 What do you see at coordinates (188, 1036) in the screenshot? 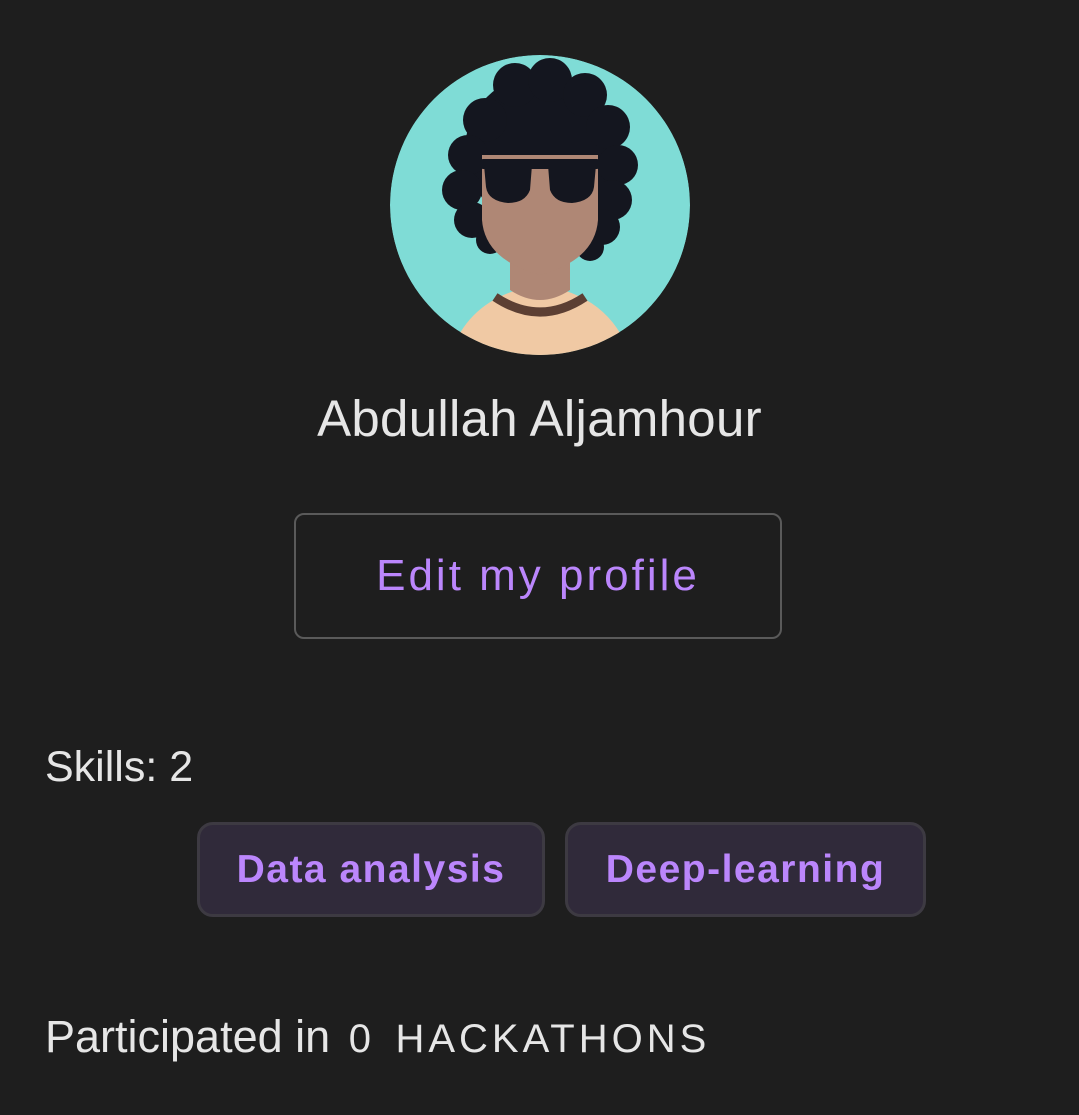
I see `participation-prefix: Participated in` at bounding box center [188, 1036].